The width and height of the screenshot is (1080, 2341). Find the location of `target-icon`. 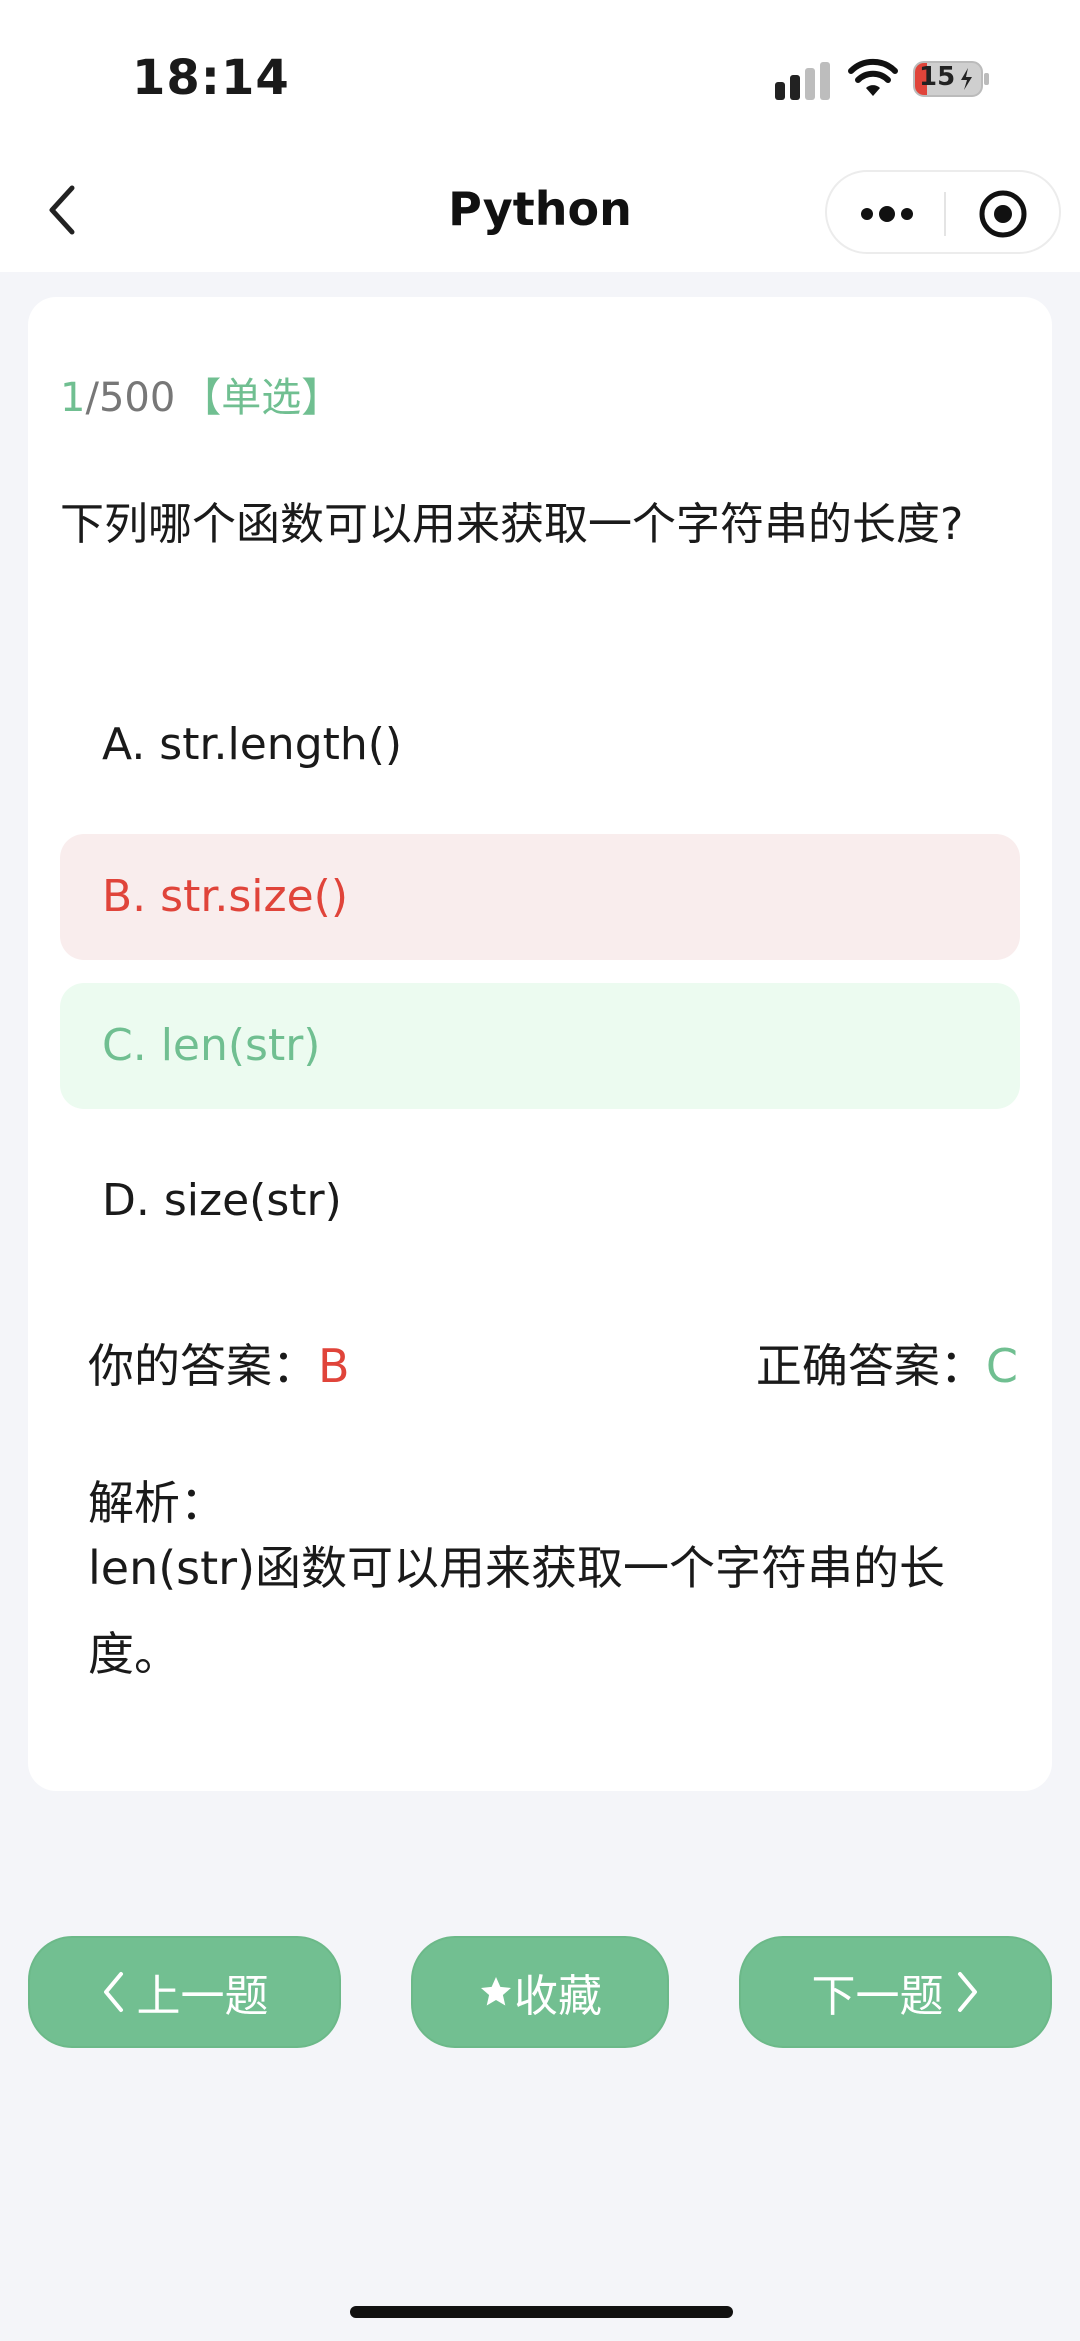

target-icon is located at coordinates (1003, 214).